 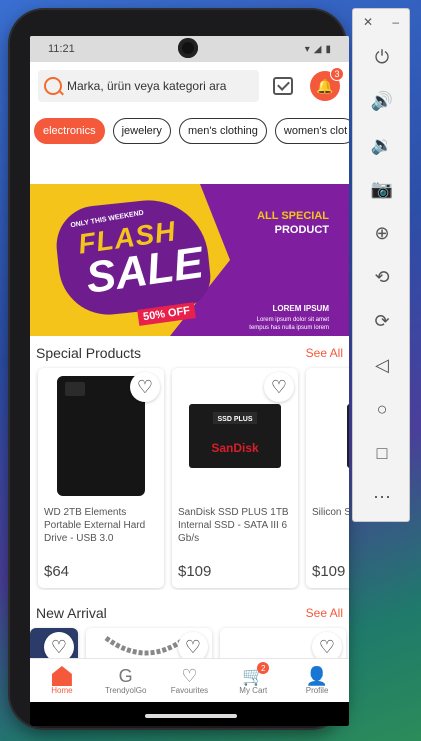 I want to click on status-icons: ▾ ◢ ▮, so click(x=318, y=49).